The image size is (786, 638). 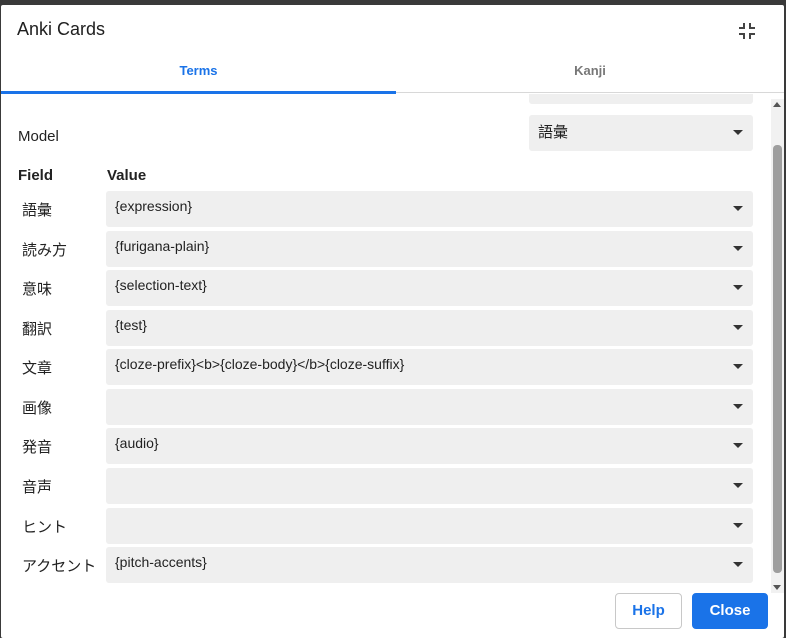 What do you see at coordinates (154, 206) in the screenshot?
I see `field-value-text: {expression}` at bounding box center [154, 206].